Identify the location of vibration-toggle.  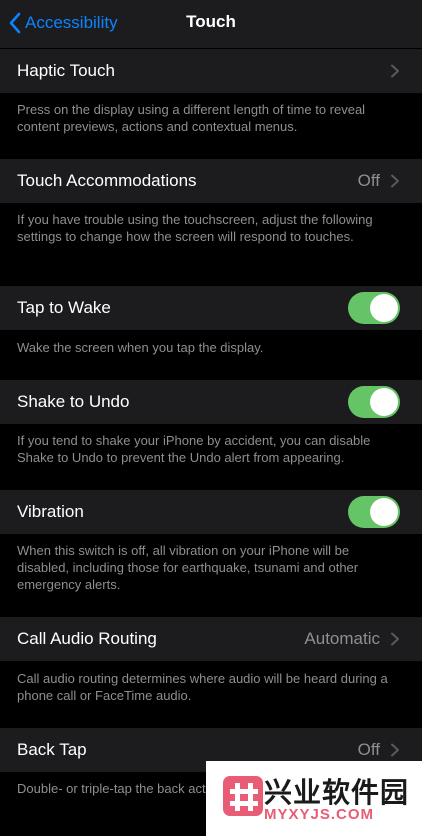
(374, 512).